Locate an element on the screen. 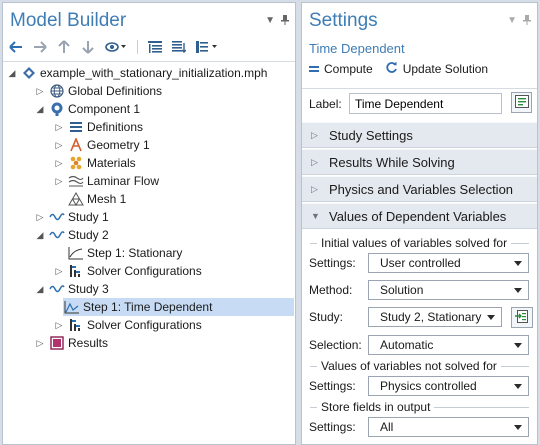 This screenshot has width=540, height=445. field-label: Method: is located at coordinates (331, 290).